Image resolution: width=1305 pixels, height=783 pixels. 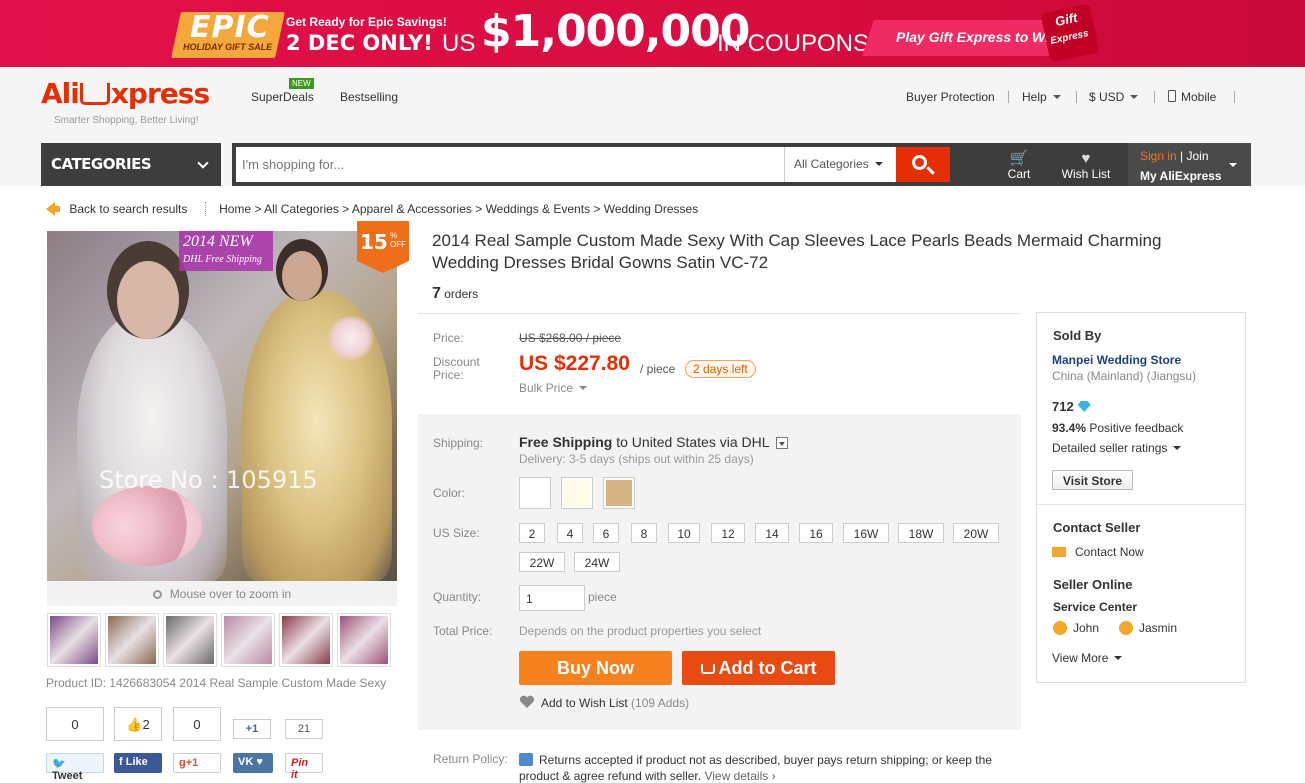 What do you see at coordinates (758, 668) in the screenshot?
I see `add-to-cart-button: Add to Cart` at bounding box center [758, 668].